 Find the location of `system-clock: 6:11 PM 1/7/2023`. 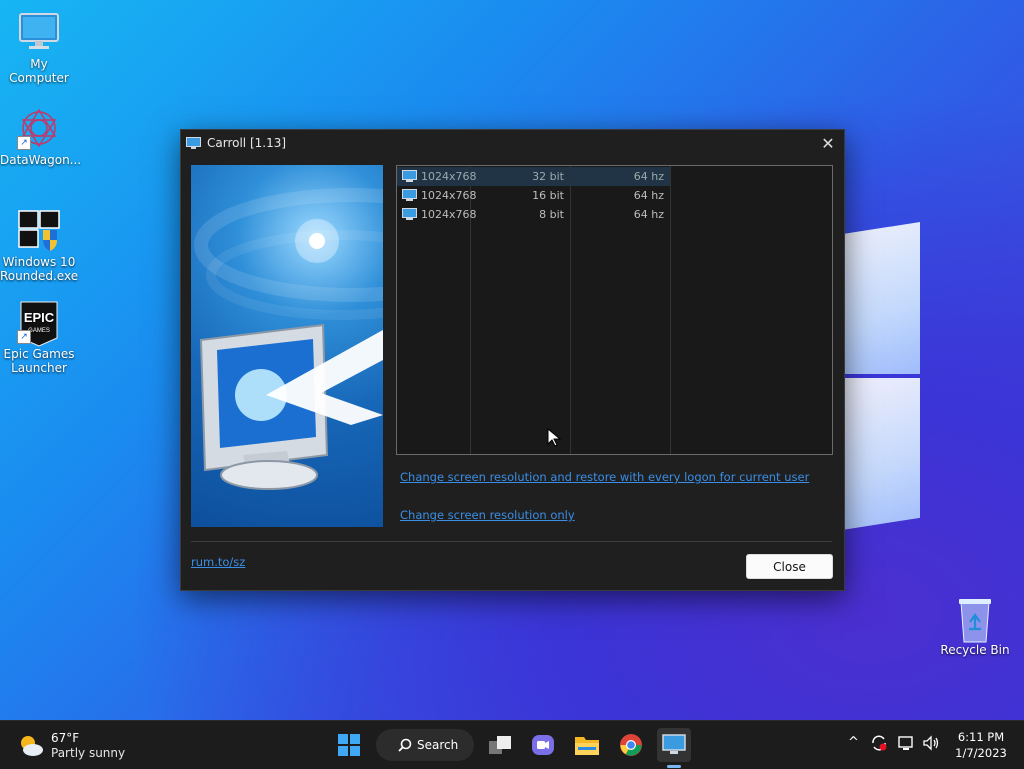

system-clock: 6:11 PM 1/7/2023 is located at coordinates (981, 745).